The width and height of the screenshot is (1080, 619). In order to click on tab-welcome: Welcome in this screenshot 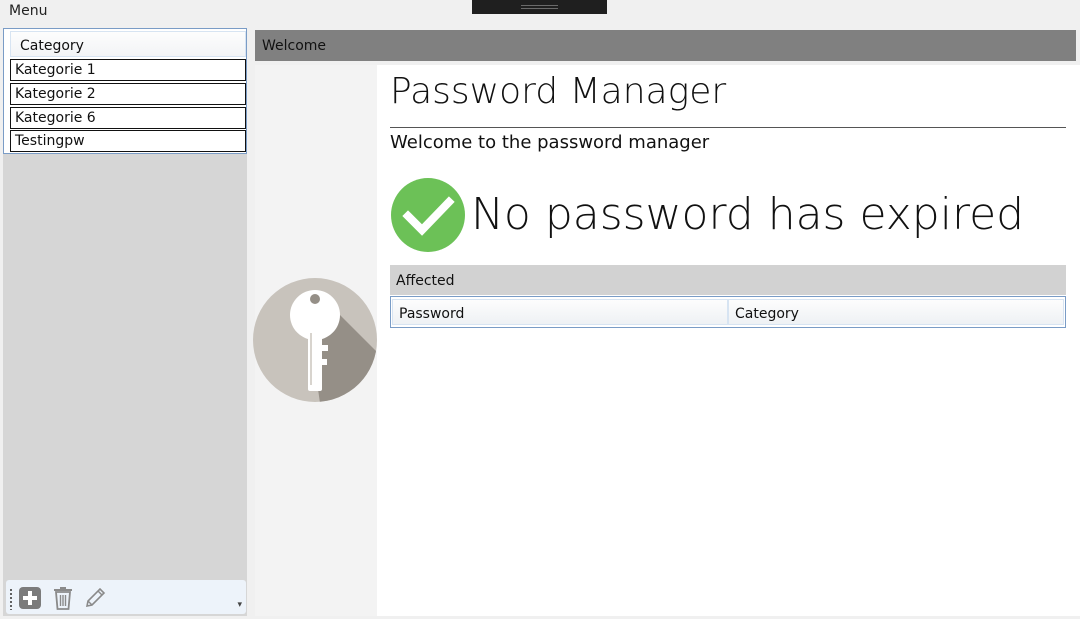, I will do `click(294, 46)`.